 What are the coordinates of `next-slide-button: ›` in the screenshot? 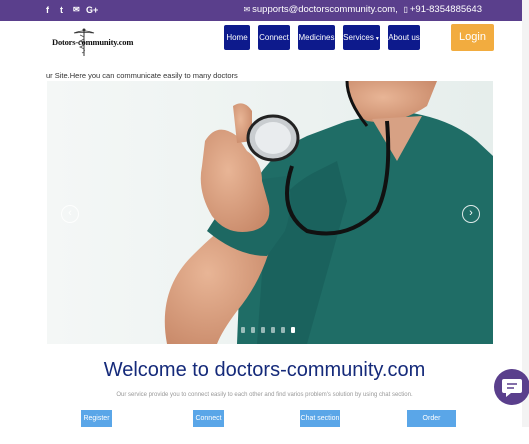 It's located at (471, 214).